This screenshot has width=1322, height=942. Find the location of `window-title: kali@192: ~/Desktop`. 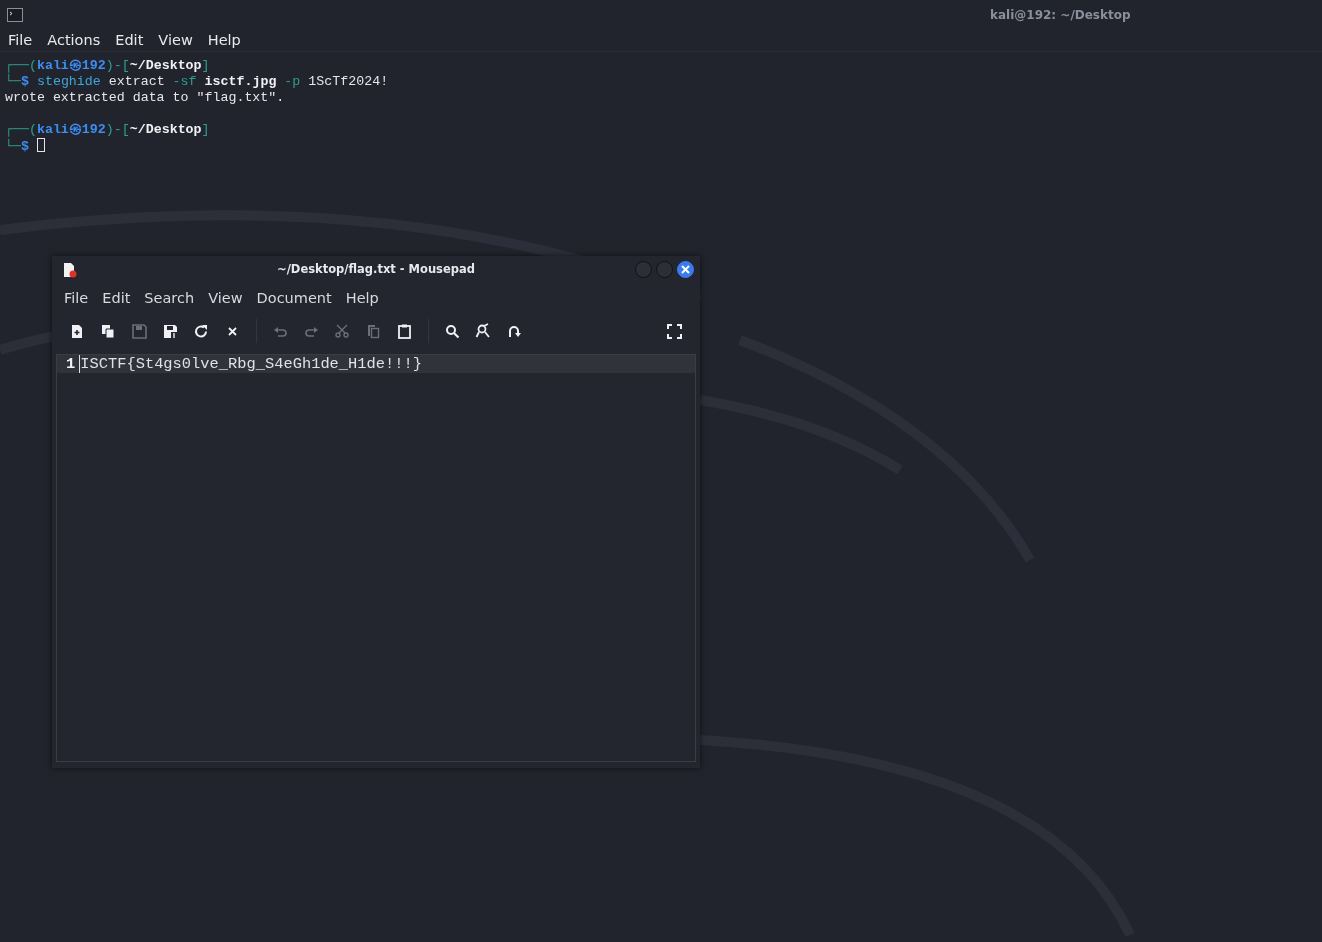

window-title: kali@192: ~/Desktop is located at coordinates (1060, 15).